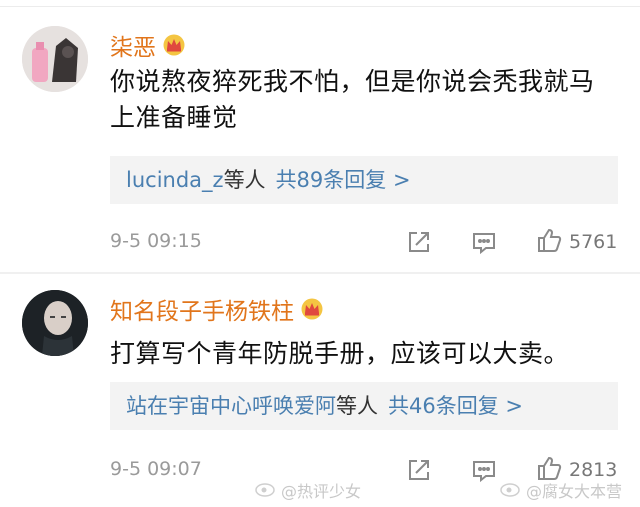 The width and height of the screenshot is (640, 507). What do you see at coordinates (321, 491) in the screenshot?
I see `watermark-text: @热评少女` at bounding box center [321, 491].